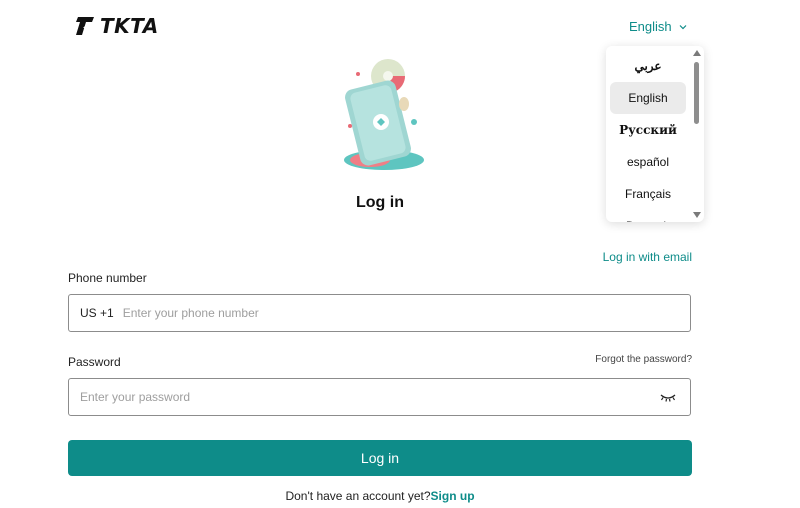 The height and width of the screenshot is (508, 800). Describe the element at coordinates (94, 362) in the screenshot. I see `password-label: Password` at that location.